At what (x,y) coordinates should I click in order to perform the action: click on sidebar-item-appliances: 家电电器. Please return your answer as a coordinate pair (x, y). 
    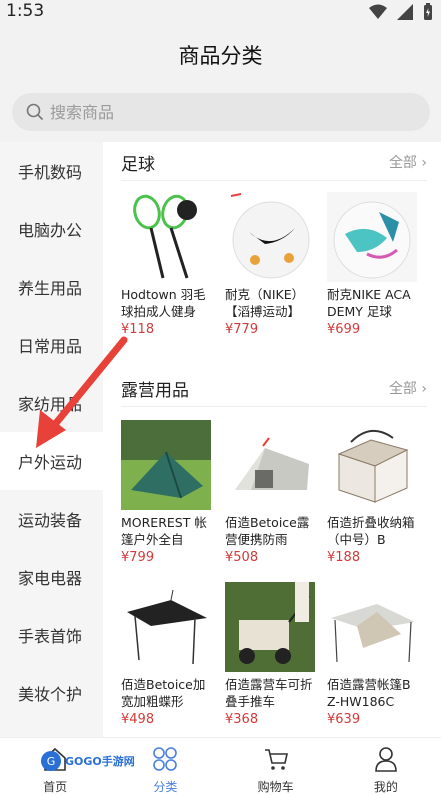
    Looking at the image, I should click on (51, 577).